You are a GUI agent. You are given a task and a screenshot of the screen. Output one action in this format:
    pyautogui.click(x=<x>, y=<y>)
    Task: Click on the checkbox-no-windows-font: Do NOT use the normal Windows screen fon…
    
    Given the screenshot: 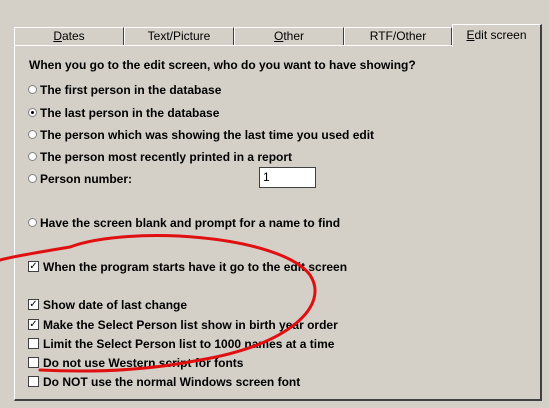 What is the action you would take?
    pyautogui.click(x=164, y=382)
    